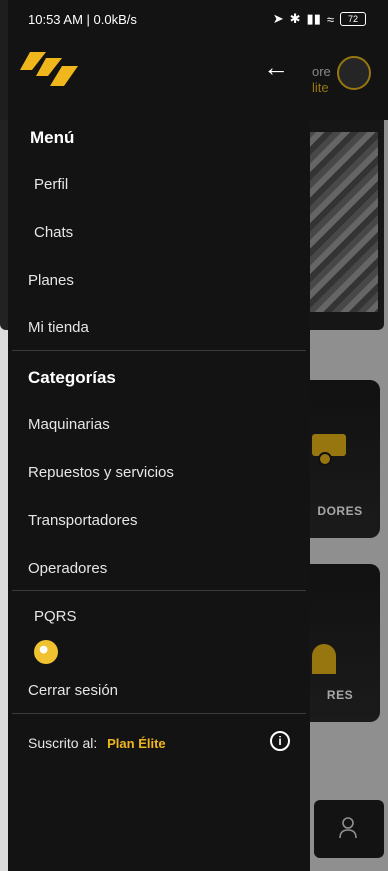 Image resolution: width=388 pixels, height=871 pixels. Describe the element at coordinates (69, 424) in the screenshot. I see `category-item-maquinarias: Maquinarias` at that location.